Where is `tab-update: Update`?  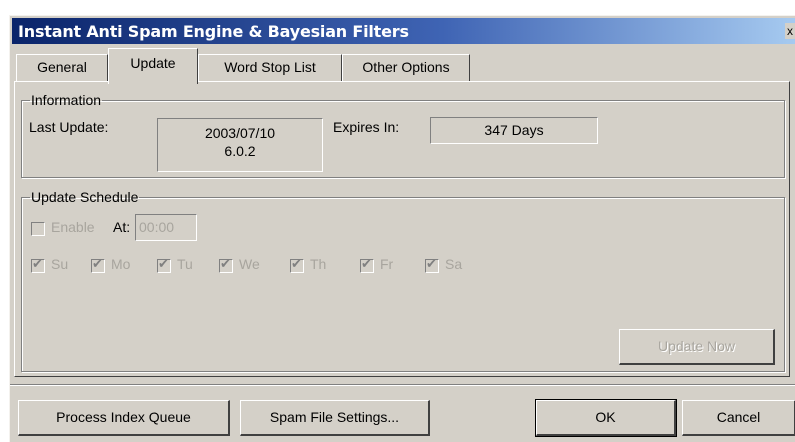 tab-update: Update is located at coordinates (153, 66).